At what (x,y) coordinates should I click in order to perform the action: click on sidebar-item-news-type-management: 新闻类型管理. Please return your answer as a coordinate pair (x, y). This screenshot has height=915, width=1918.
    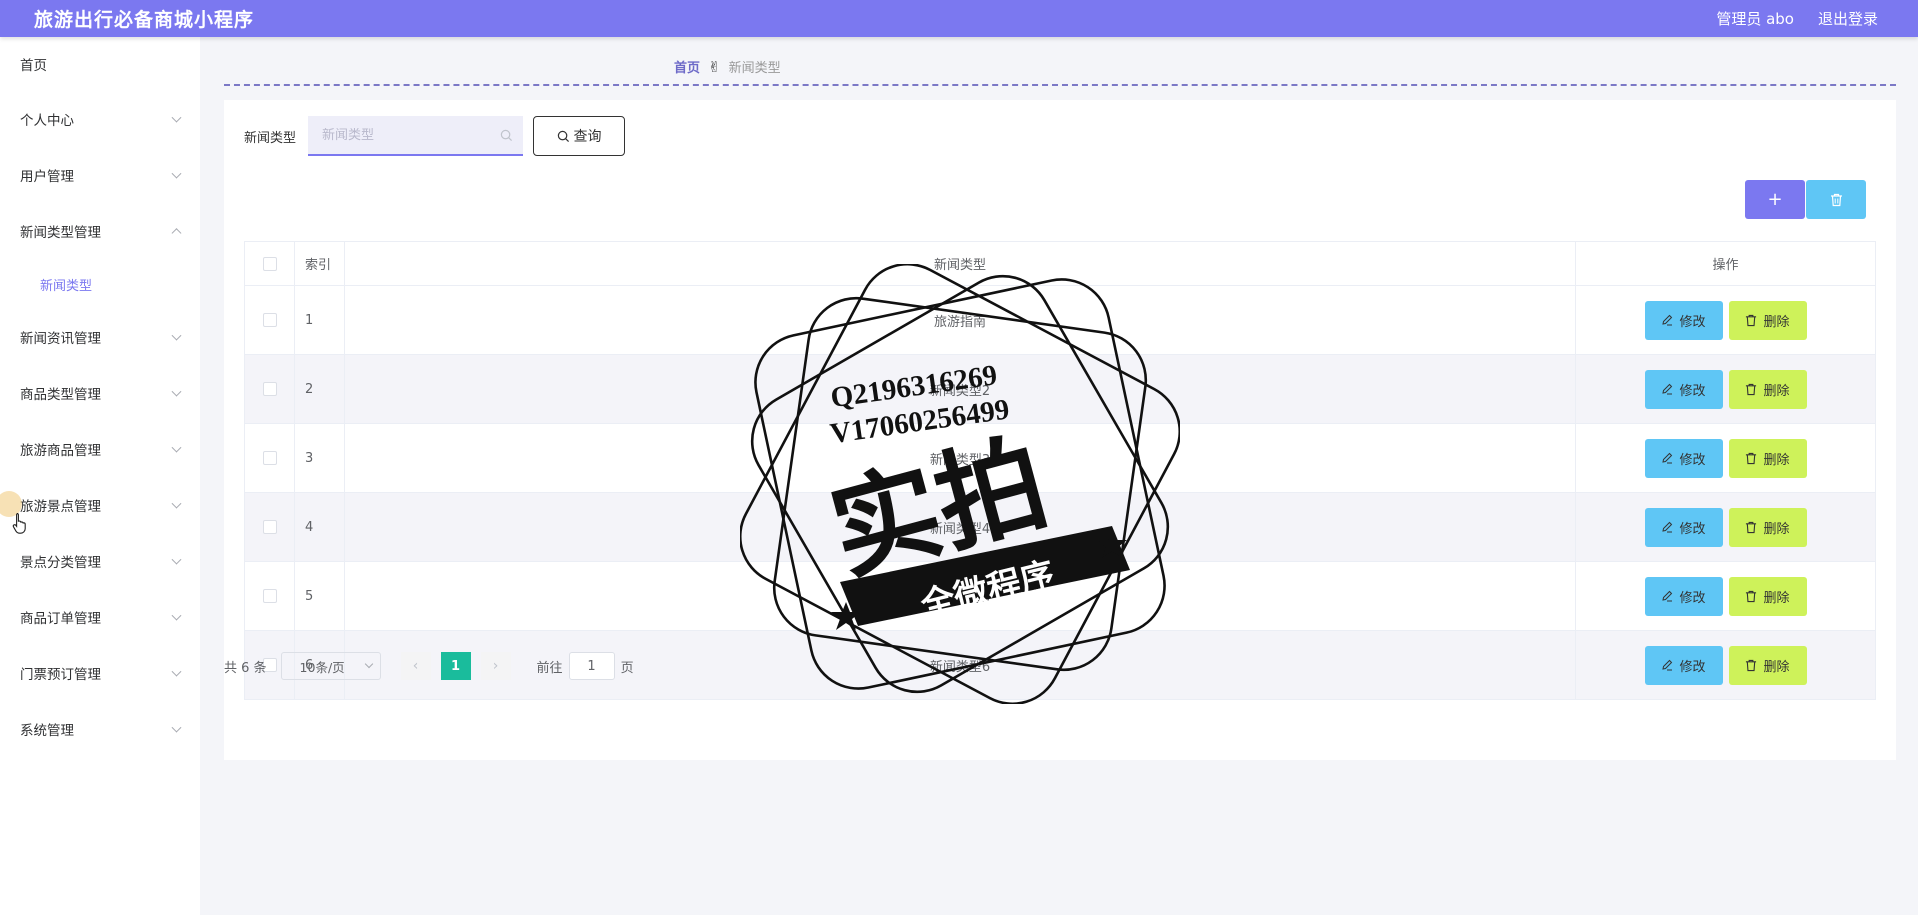
    Looking at the image, I should click on (100, 231).